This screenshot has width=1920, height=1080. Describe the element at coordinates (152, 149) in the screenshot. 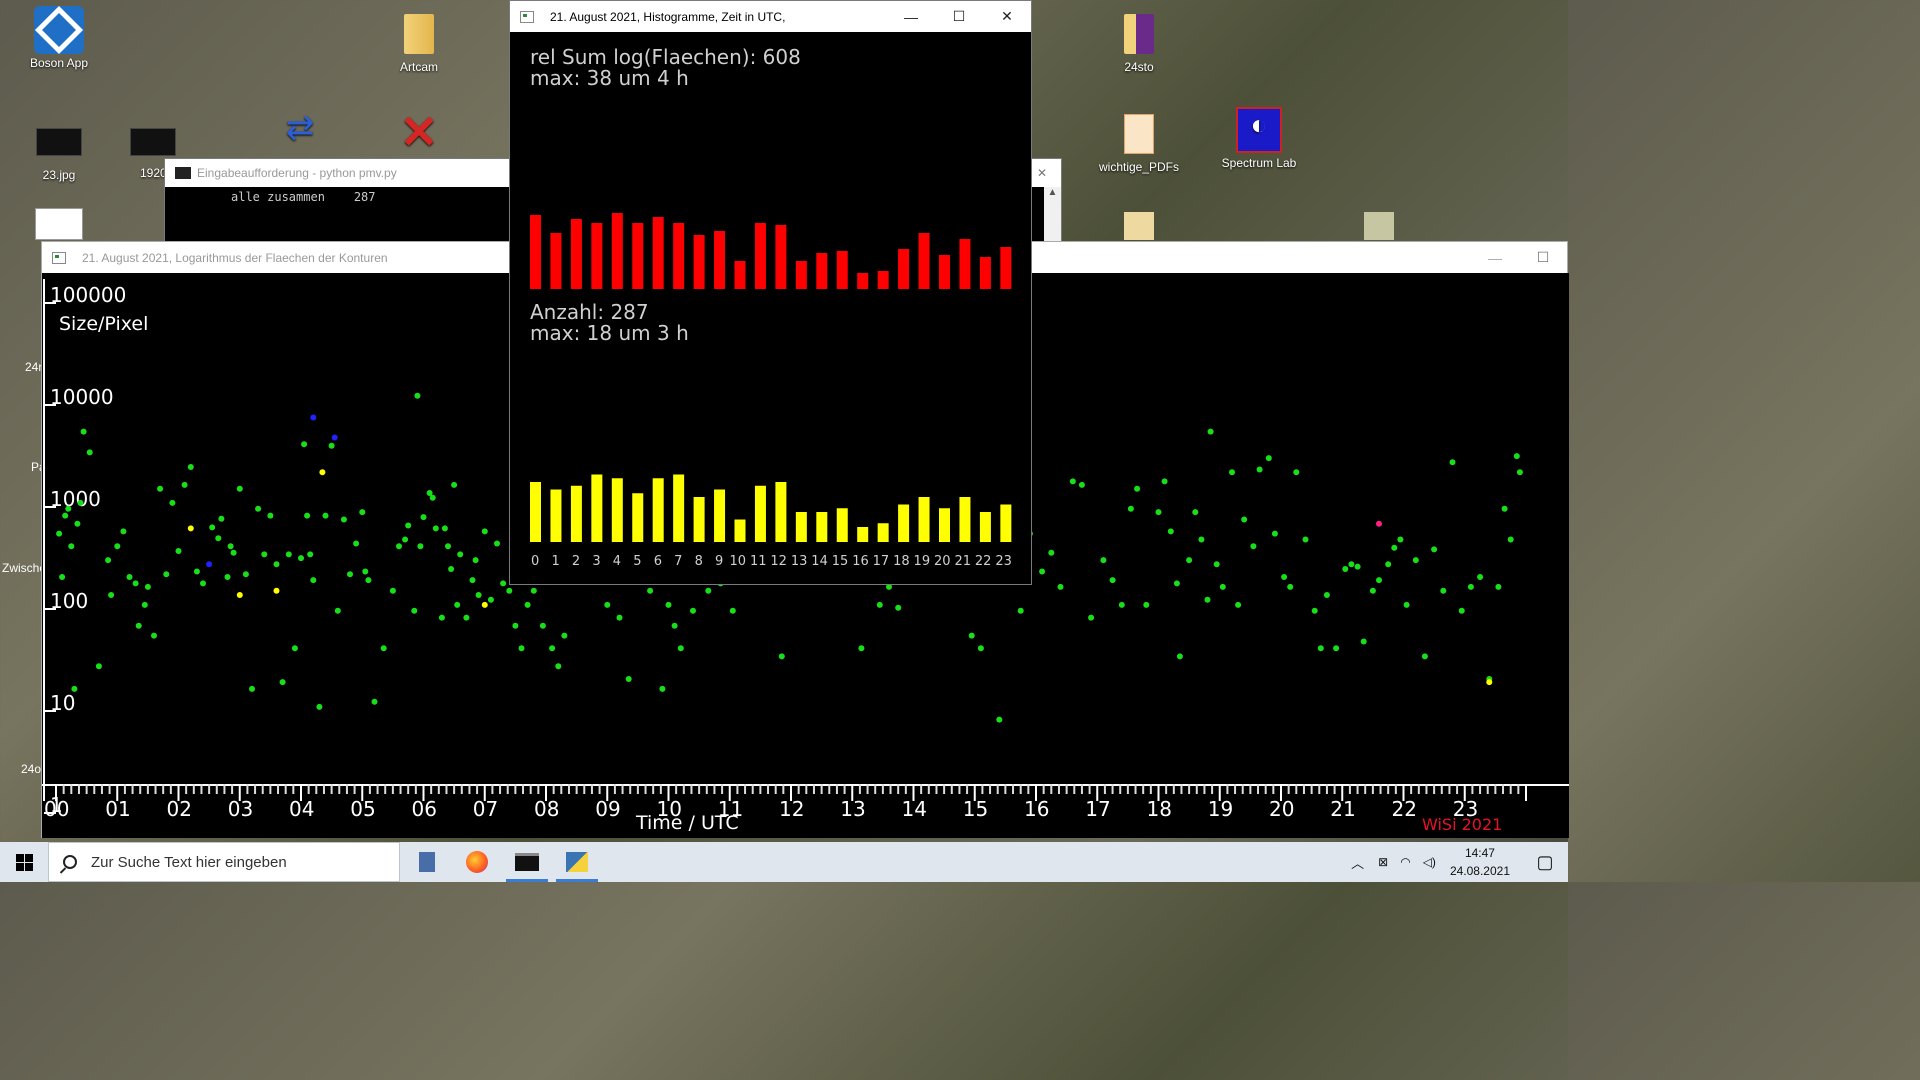

I see `desktop-icon-1920: 1920` at that location.